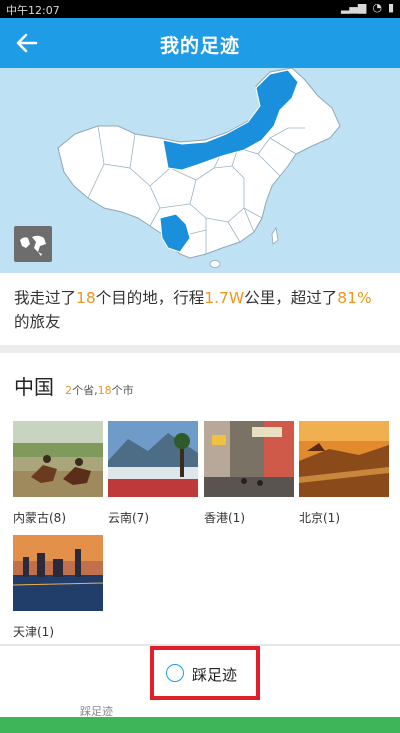 This screenshot has height=733, width=400. I want to click on hongkong-photo, so click(249, 459).